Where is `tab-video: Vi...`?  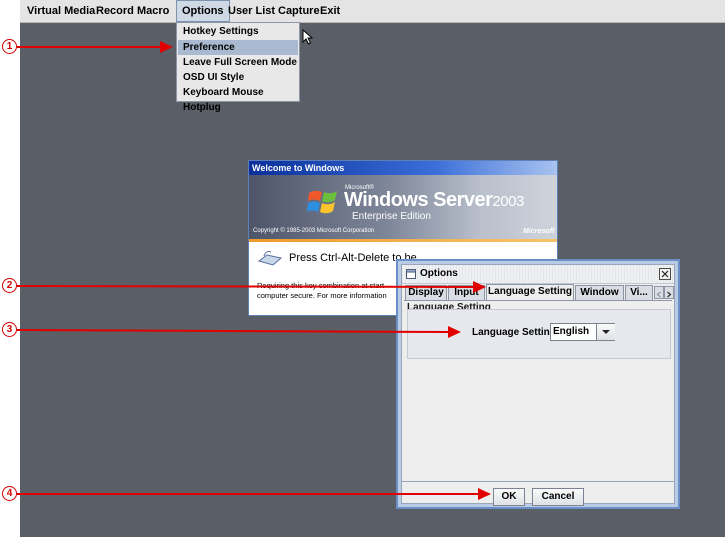
tab-video: Vi... is located at coordinates (639, 292).